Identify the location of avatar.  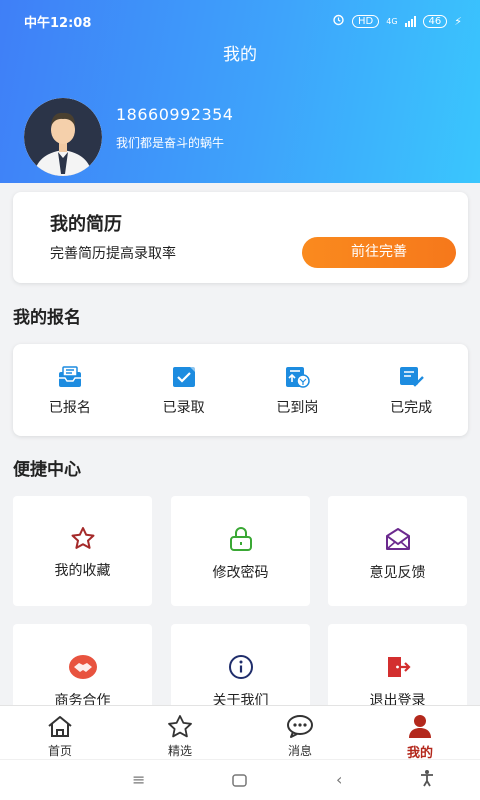
(63, 137).